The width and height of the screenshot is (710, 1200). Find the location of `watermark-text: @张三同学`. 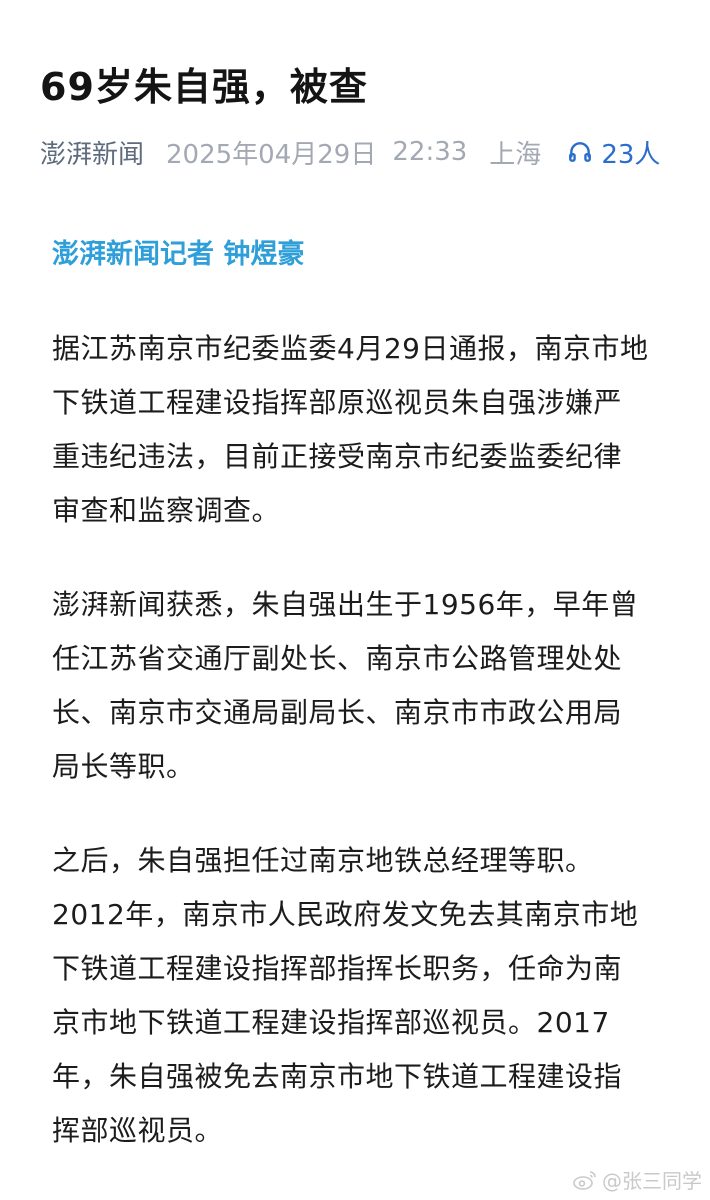

watermark-text: @张三同学 is located at coordinates (652, 1181).